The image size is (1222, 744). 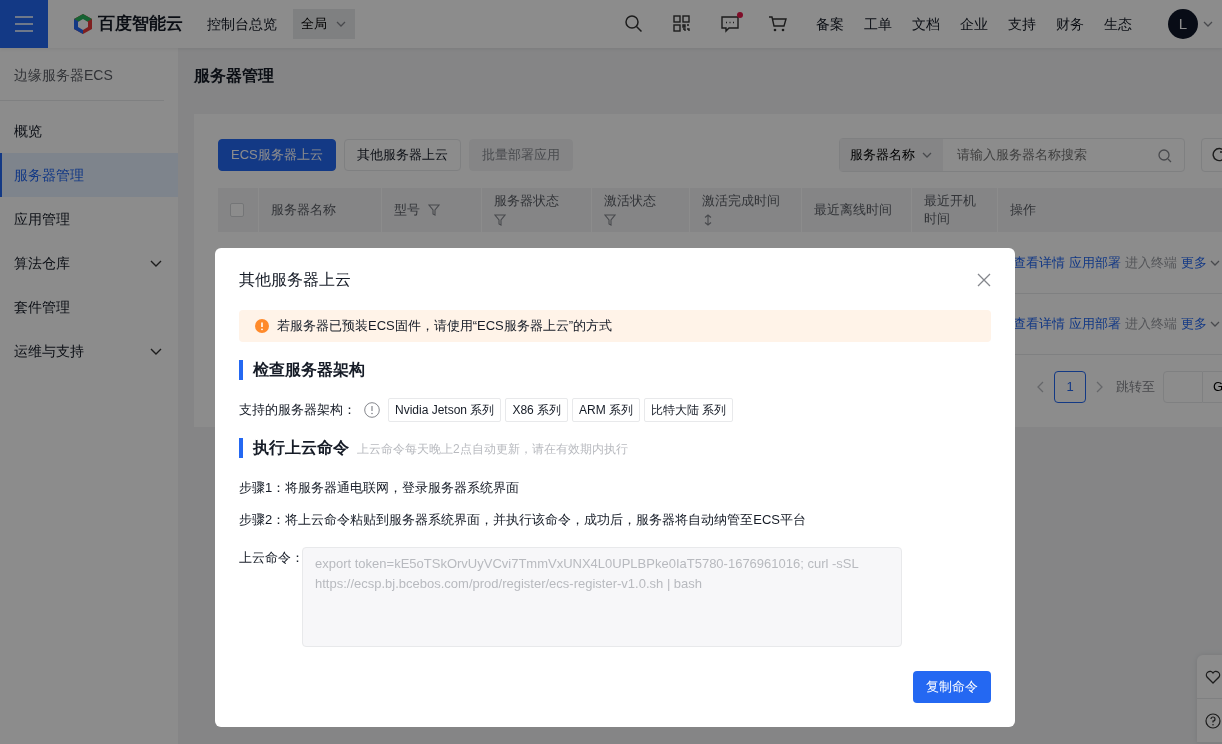 What do you see at coordinates (295, 280) in the screenshot?
I see `dialog-title: 其他服务器上云` at bounding box center [295, 280].